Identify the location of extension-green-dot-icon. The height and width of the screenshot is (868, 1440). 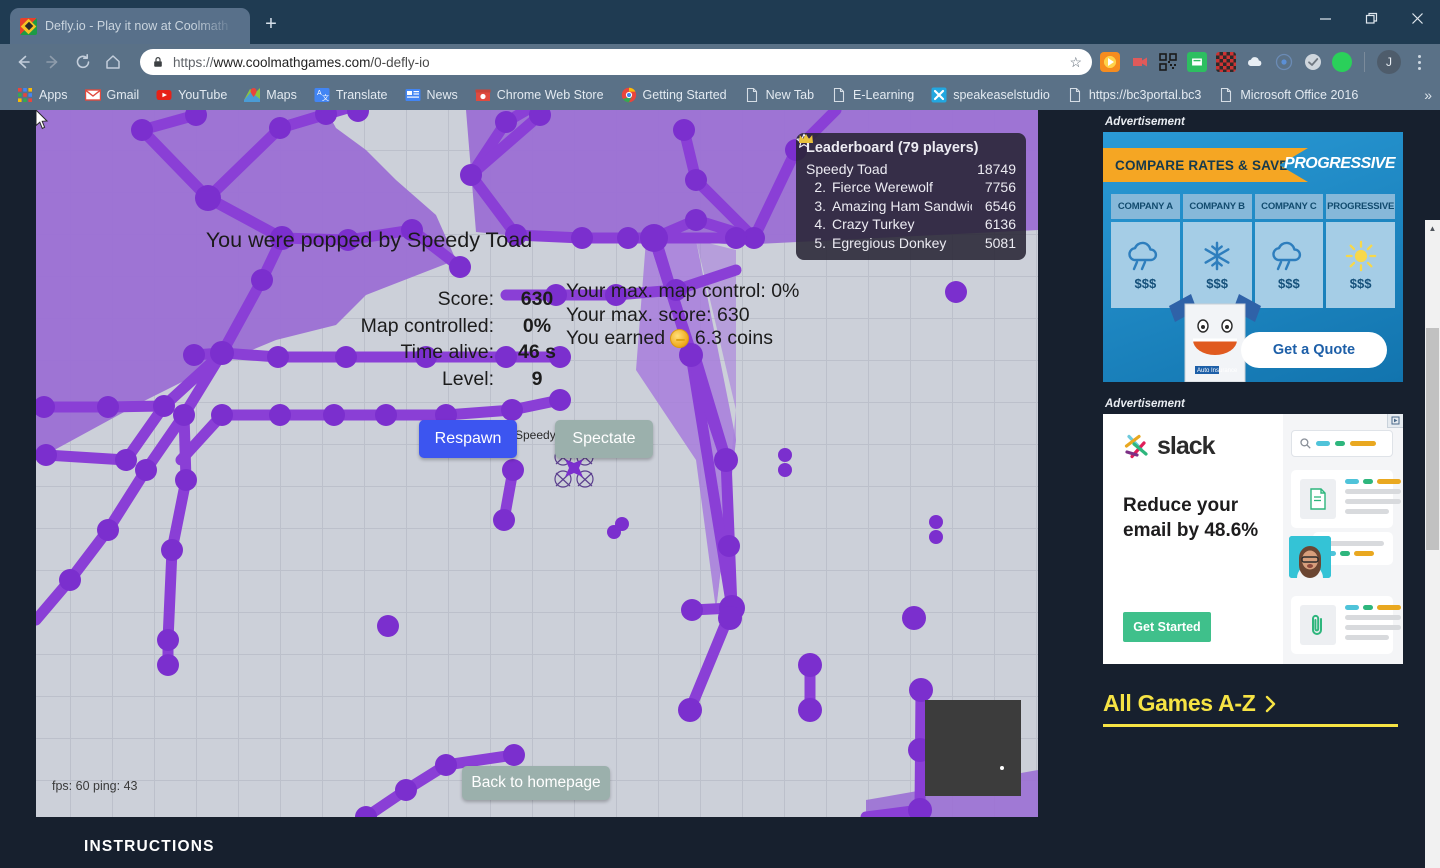
(1342, 62).